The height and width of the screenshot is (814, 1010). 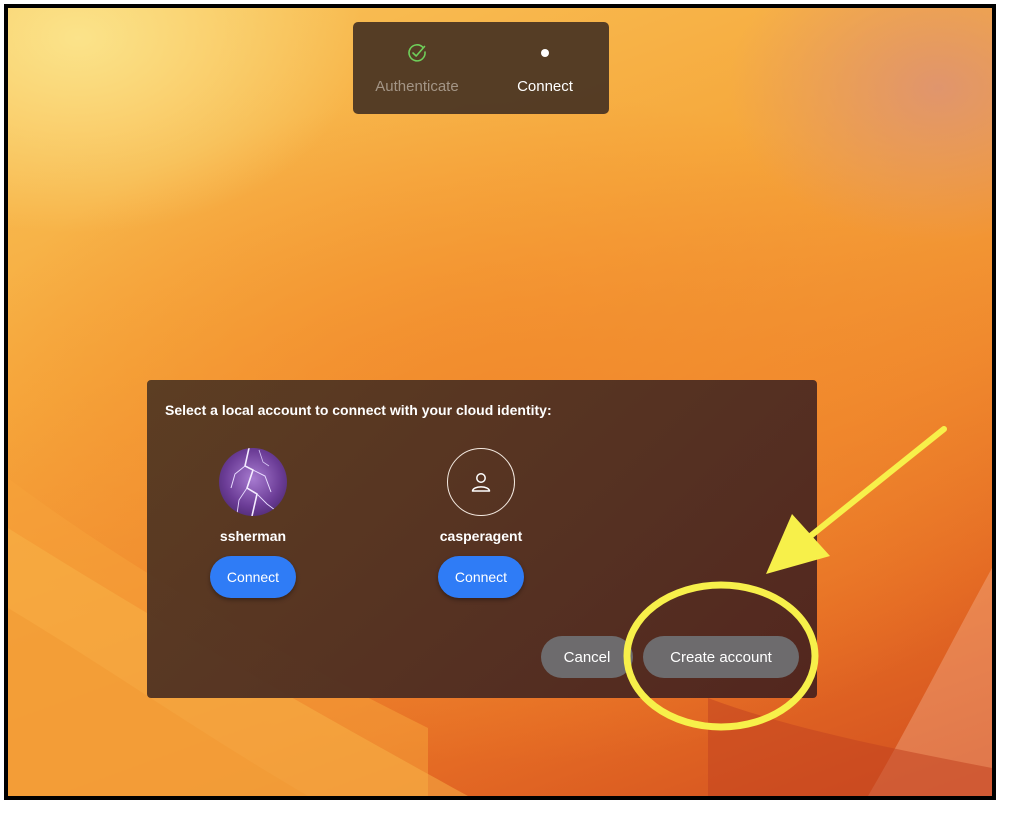 I want to click on step-authenticate: Authenticate, so click(x=417, y=68).